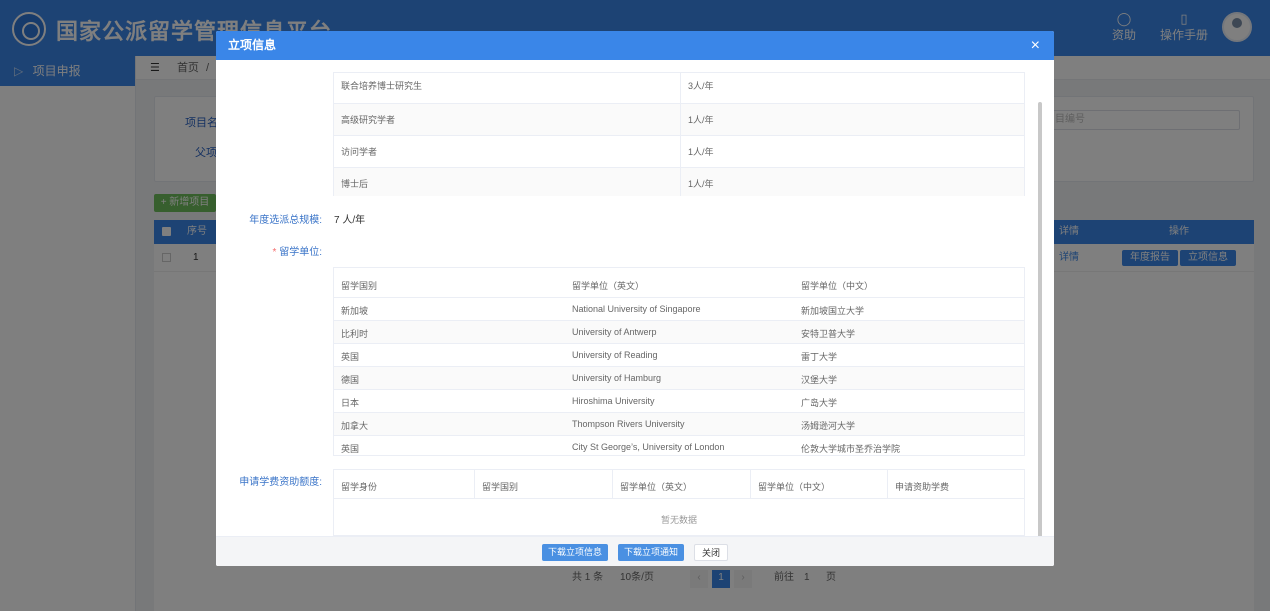  I want to click on unit-cn: 伦敦大学城市圣乔治学院, so click(851, 449).